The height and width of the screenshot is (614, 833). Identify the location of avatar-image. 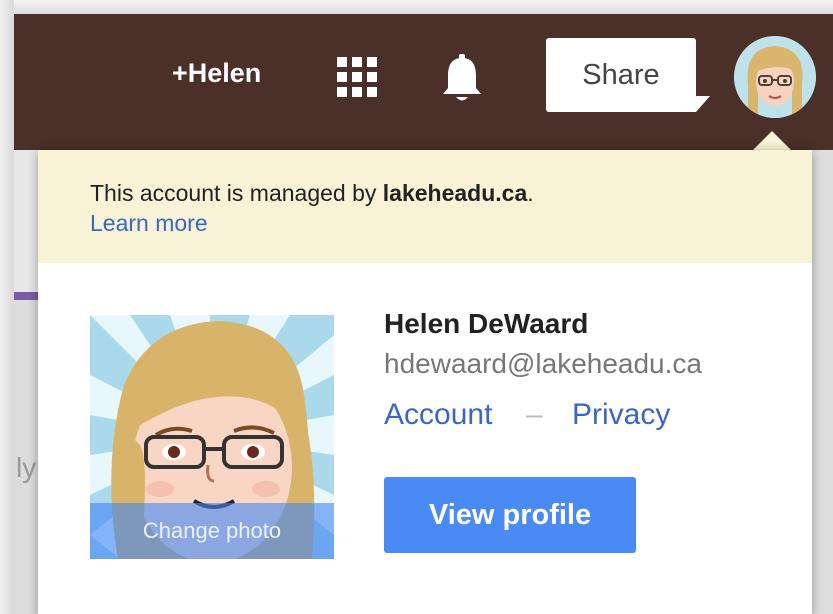
(775, 77).